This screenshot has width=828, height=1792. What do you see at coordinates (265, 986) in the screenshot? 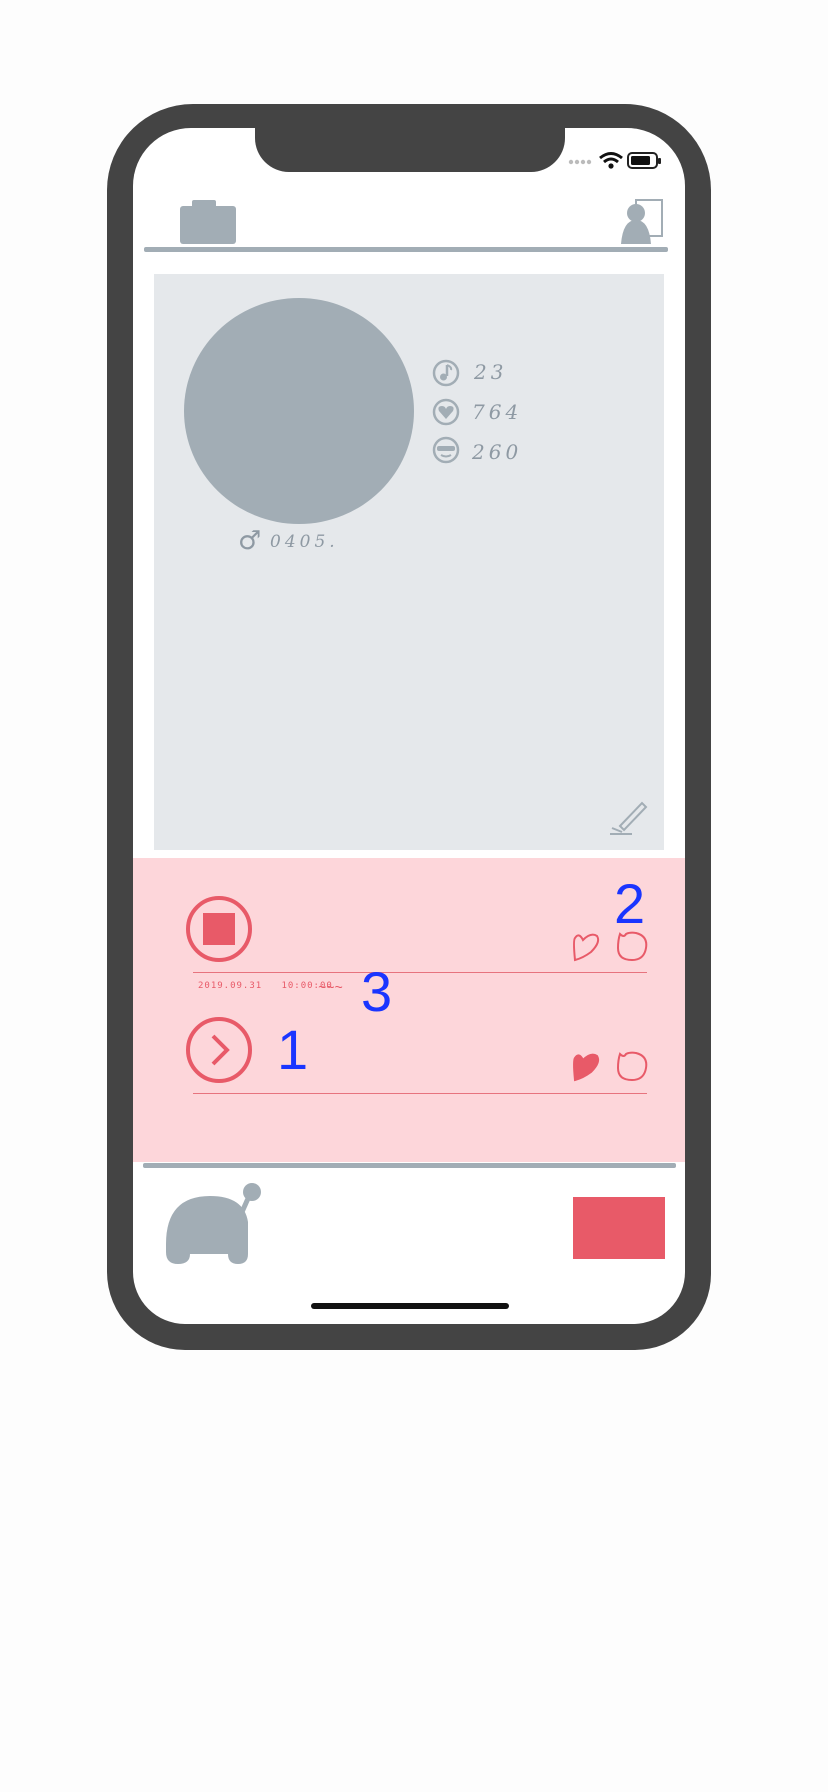
I see `track-timestamp: 2019.09.31 10:00:00` at bounding box center [265, 986].